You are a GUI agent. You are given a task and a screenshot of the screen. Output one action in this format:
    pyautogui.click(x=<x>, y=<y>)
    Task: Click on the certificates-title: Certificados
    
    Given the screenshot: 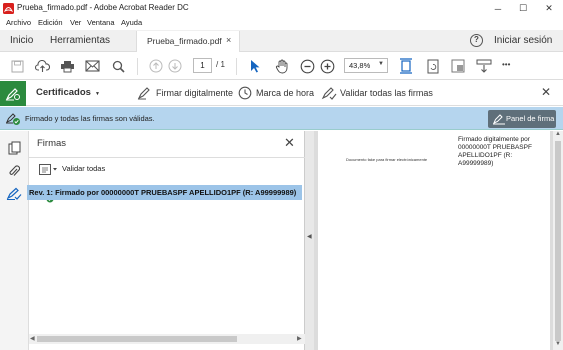 What is the action you would take?
    pyautogui.click(x=63, y=92)
    